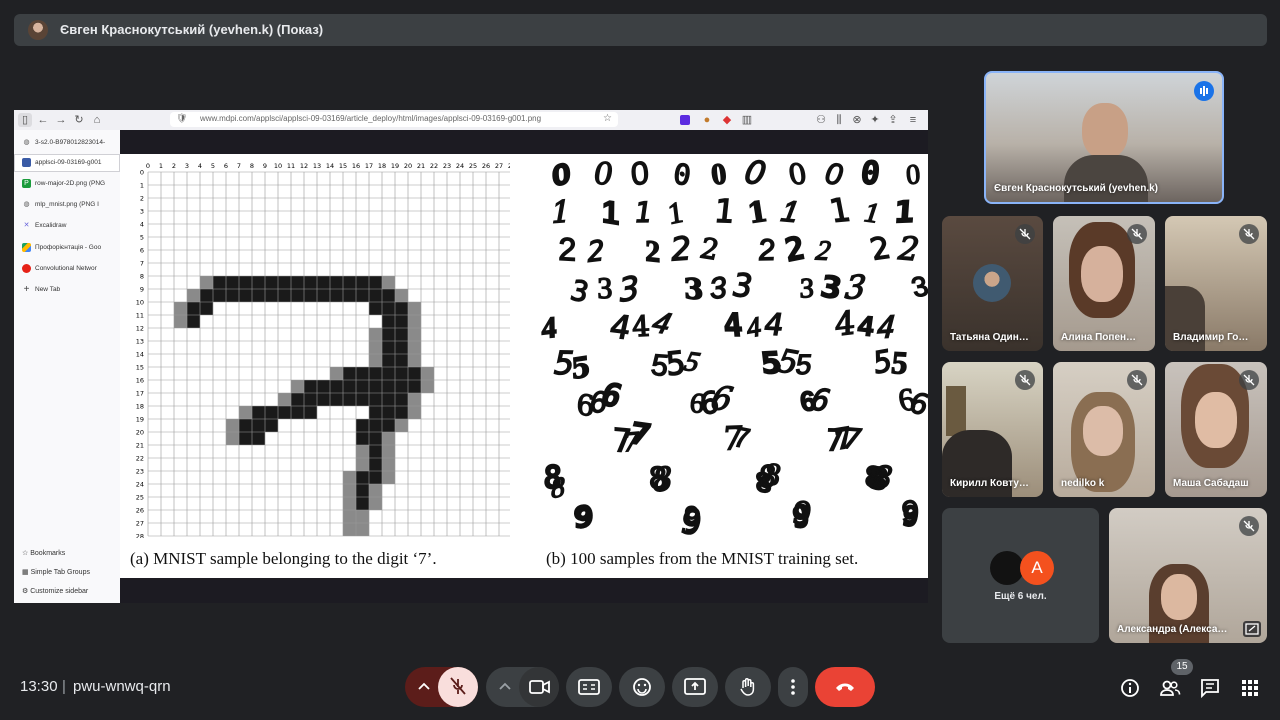 Image resolution: width=1280 pixels, height=720 pixels. Describe the element at coordinates (685, 120) in the screenshot. I see `extension-icon` at that location.